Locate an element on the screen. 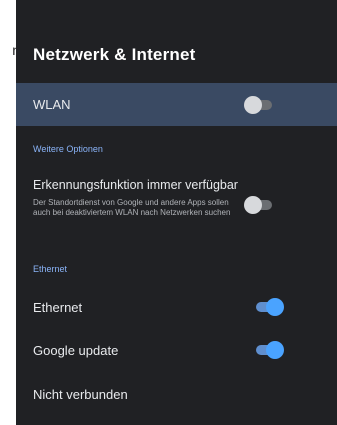  connection-status-label: Nicht verbunden is located at coordinates (80, 394).